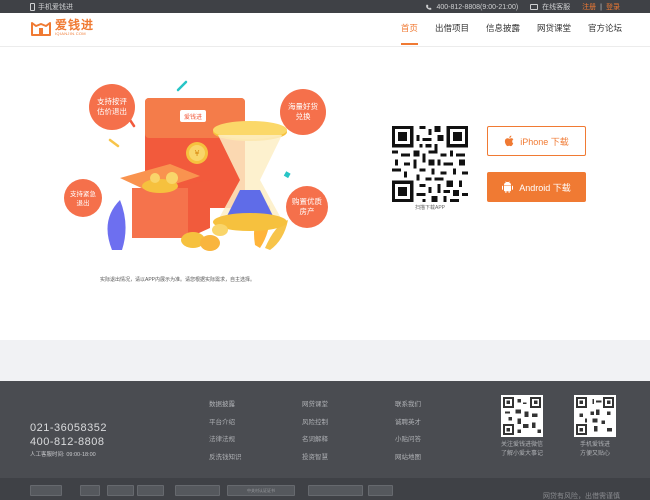  I want to click on exit-disclaimer: 实际退出情况，请以APP内展示为准。请您根据实际需求，自主选择。, so click(178, 280).